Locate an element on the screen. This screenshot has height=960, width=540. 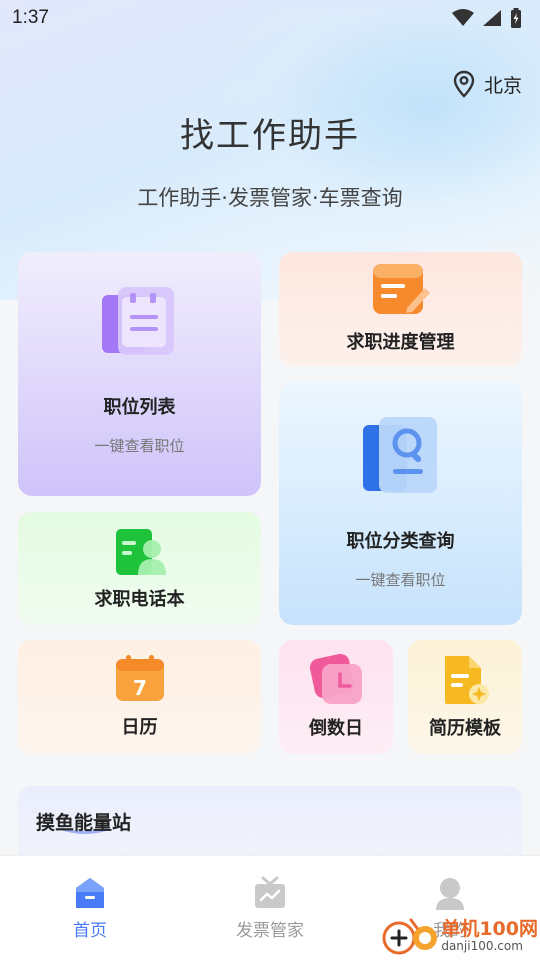
job-category-subtitle: 一键查看职位 is located at coordinates (400, 580).